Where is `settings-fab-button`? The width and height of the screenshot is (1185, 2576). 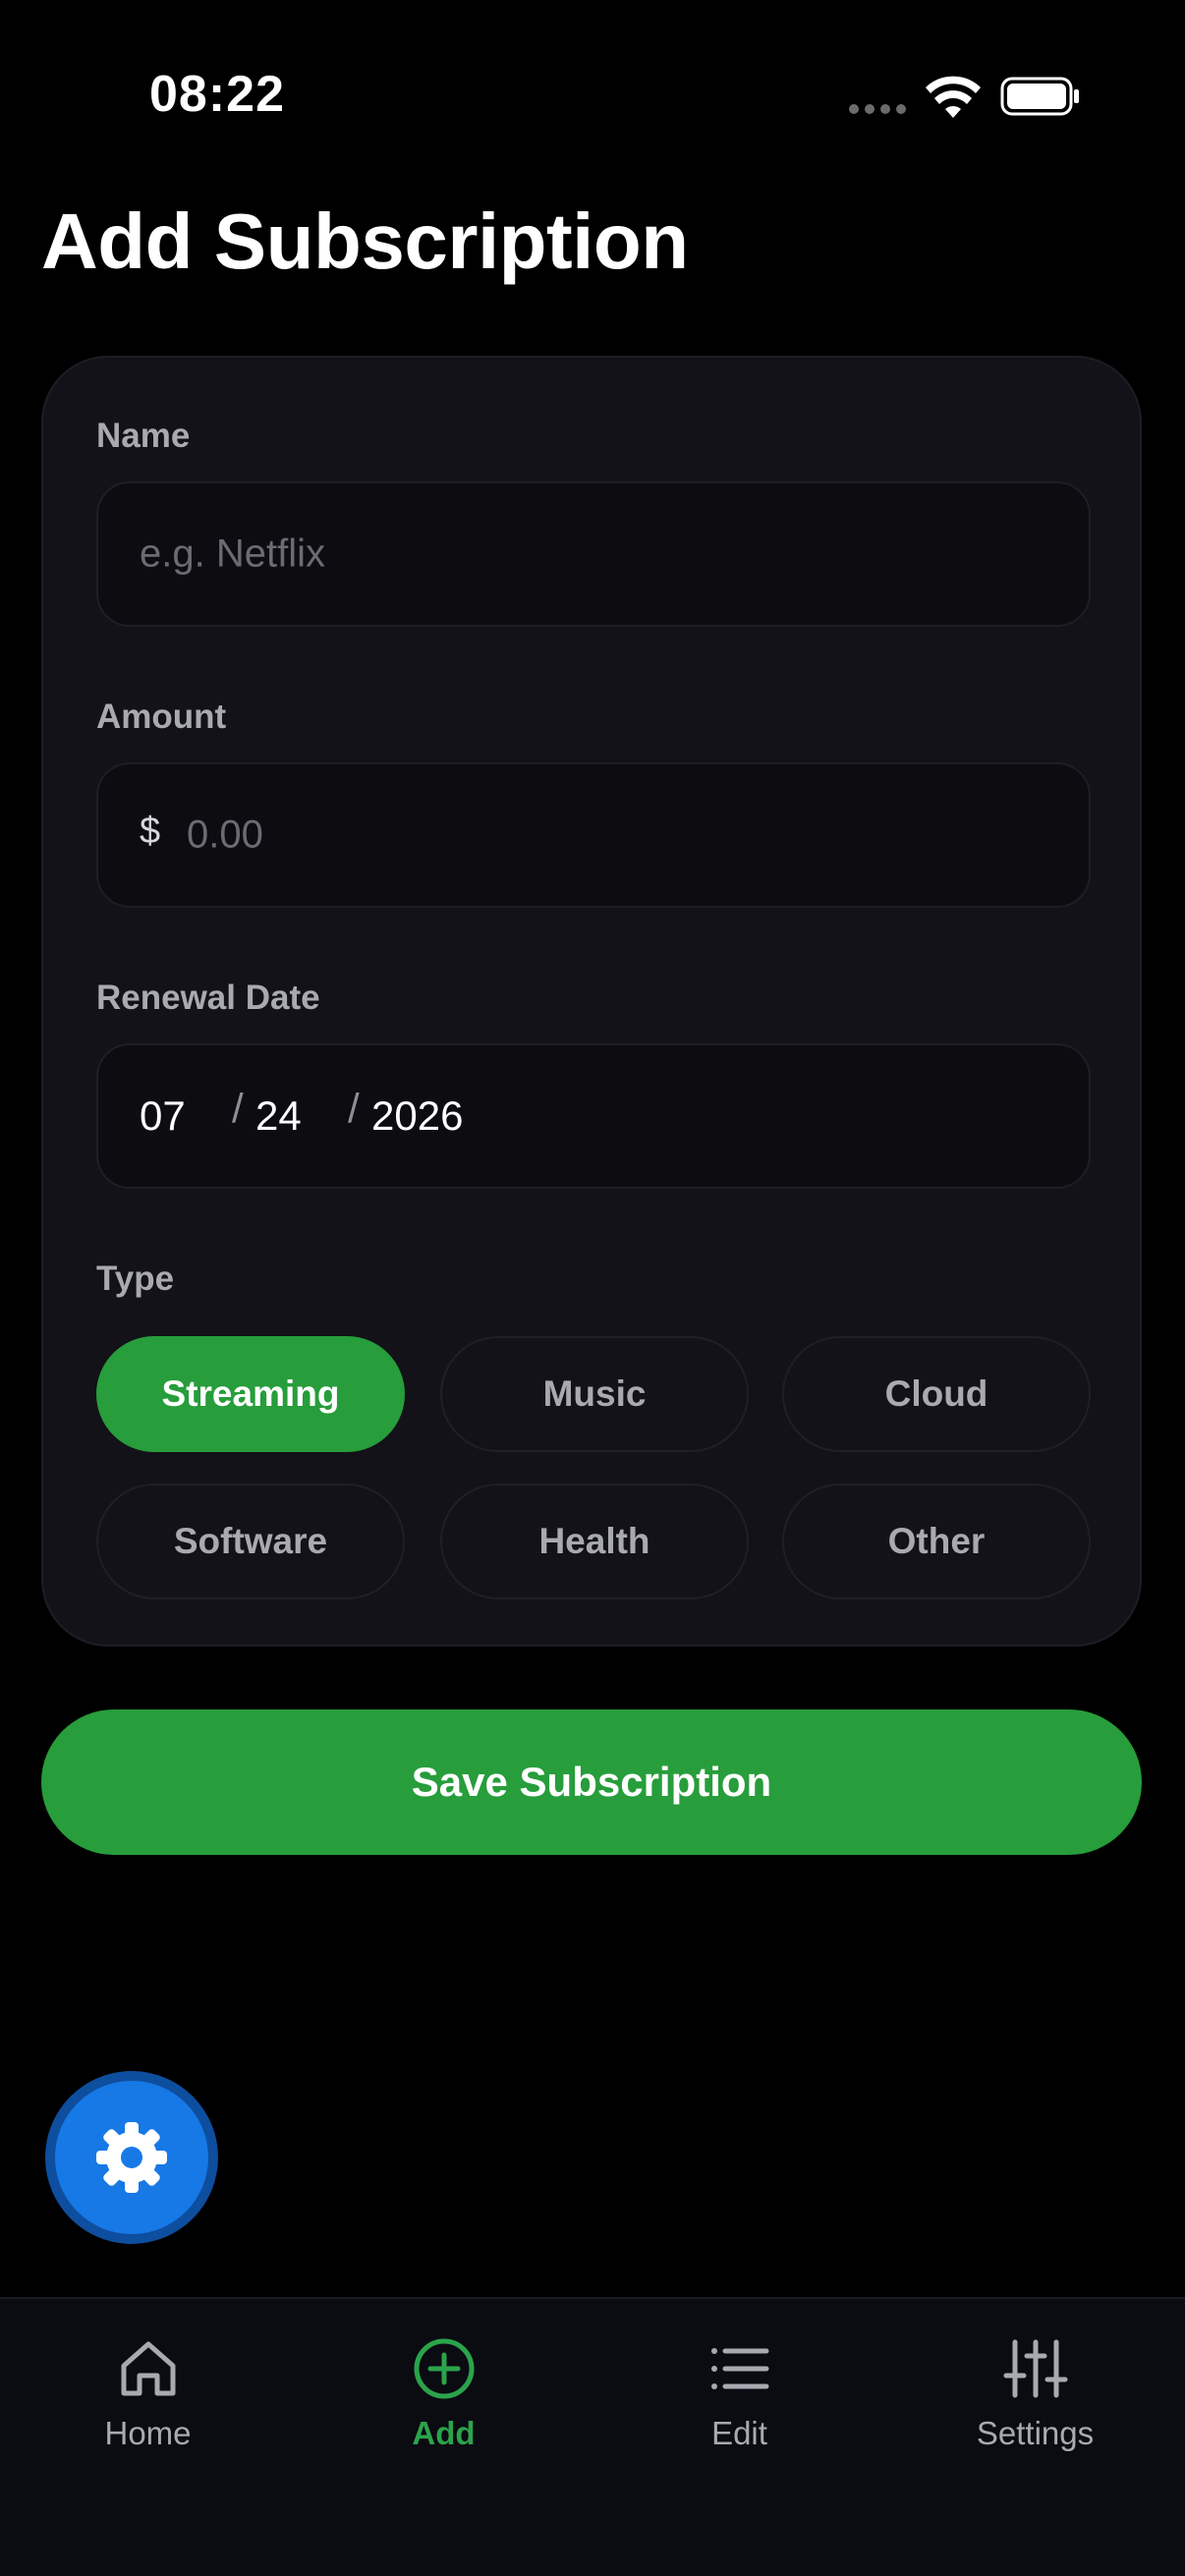 settings-fab-button is located at coordinates (132, 2157).